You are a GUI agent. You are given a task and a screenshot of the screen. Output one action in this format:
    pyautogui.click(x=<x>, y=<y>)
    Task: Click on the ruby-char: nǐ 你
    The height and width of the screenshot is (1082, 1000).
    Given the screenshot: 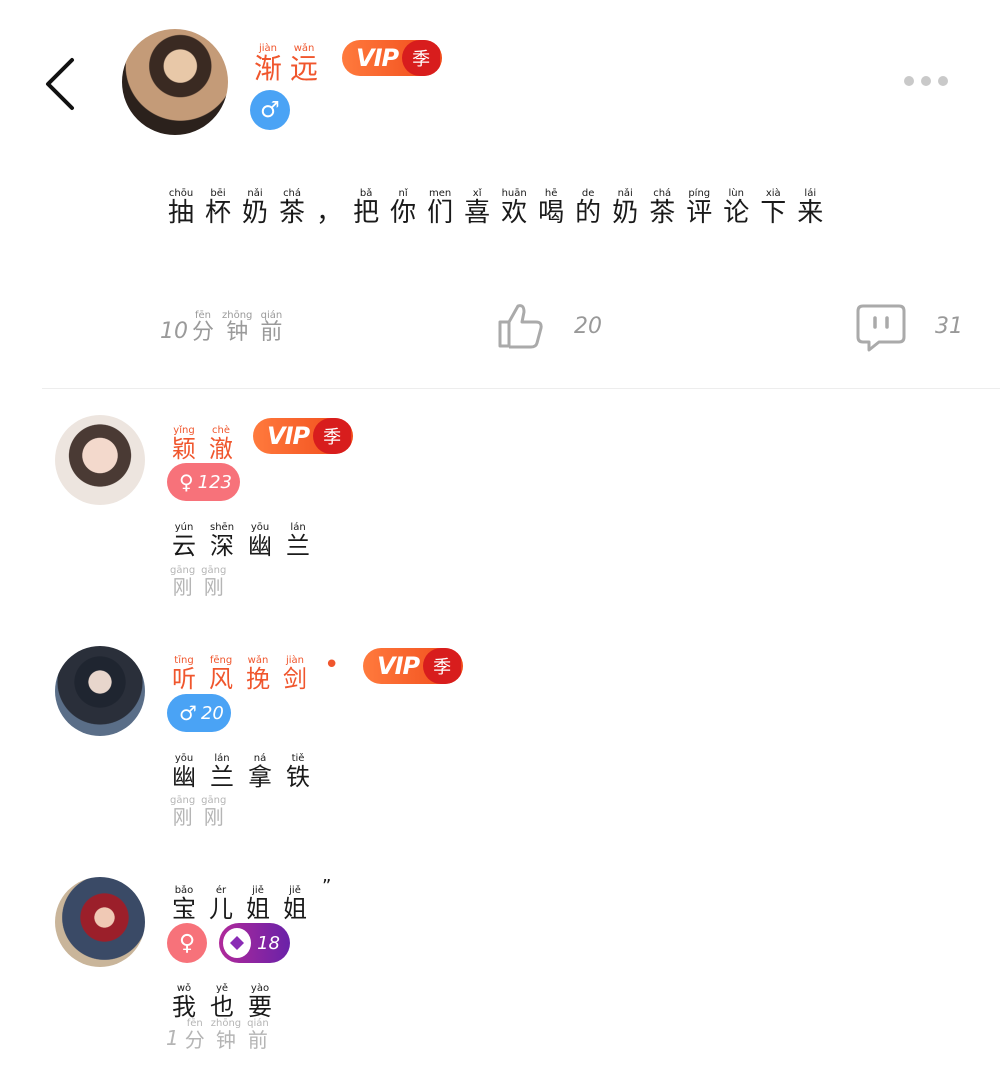 What is the action you would take?
    pyautogui.click(x=403, y=207)
    